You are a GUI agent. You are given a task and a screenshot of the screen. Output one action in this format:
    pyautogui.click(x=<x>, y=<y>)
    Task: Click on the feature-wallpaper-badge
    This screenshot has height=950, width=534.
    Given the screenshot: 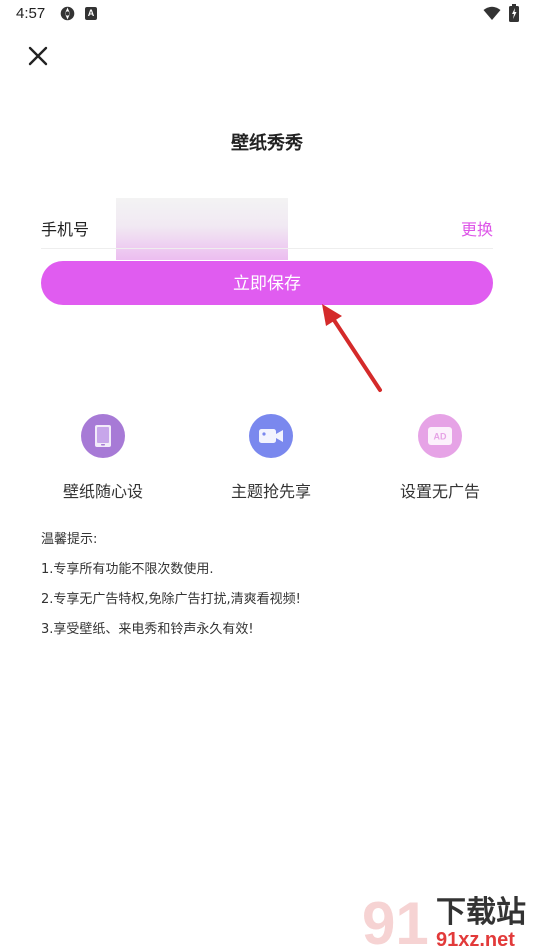 What is the action you would take?
    pyautogui.click(x=103, y=436)
    